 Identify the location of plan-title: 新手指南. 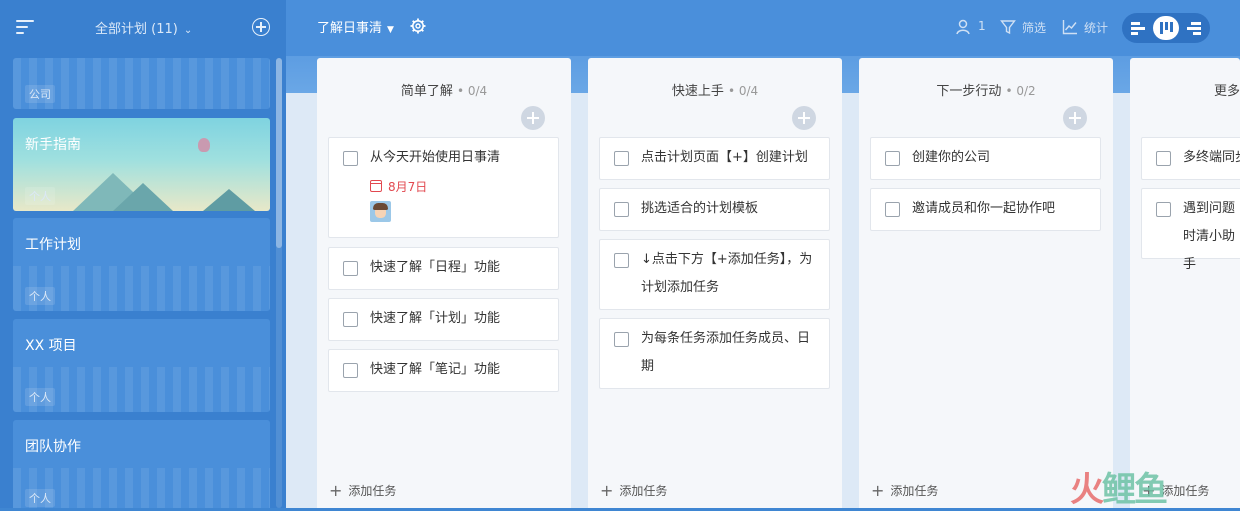
(53, 145).